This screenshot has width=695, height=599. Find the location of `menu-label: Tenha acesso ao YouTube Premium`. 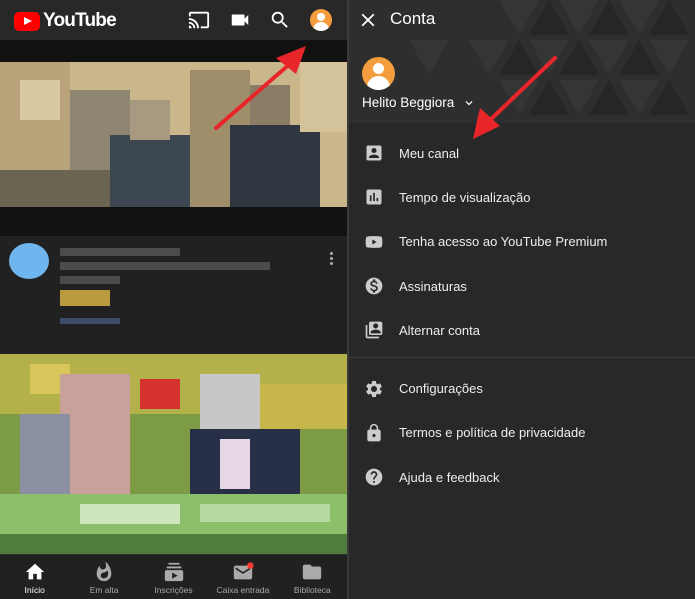

menu-label: Tenha acesso ao YouTube Premium is located at coordinates (503, 242).